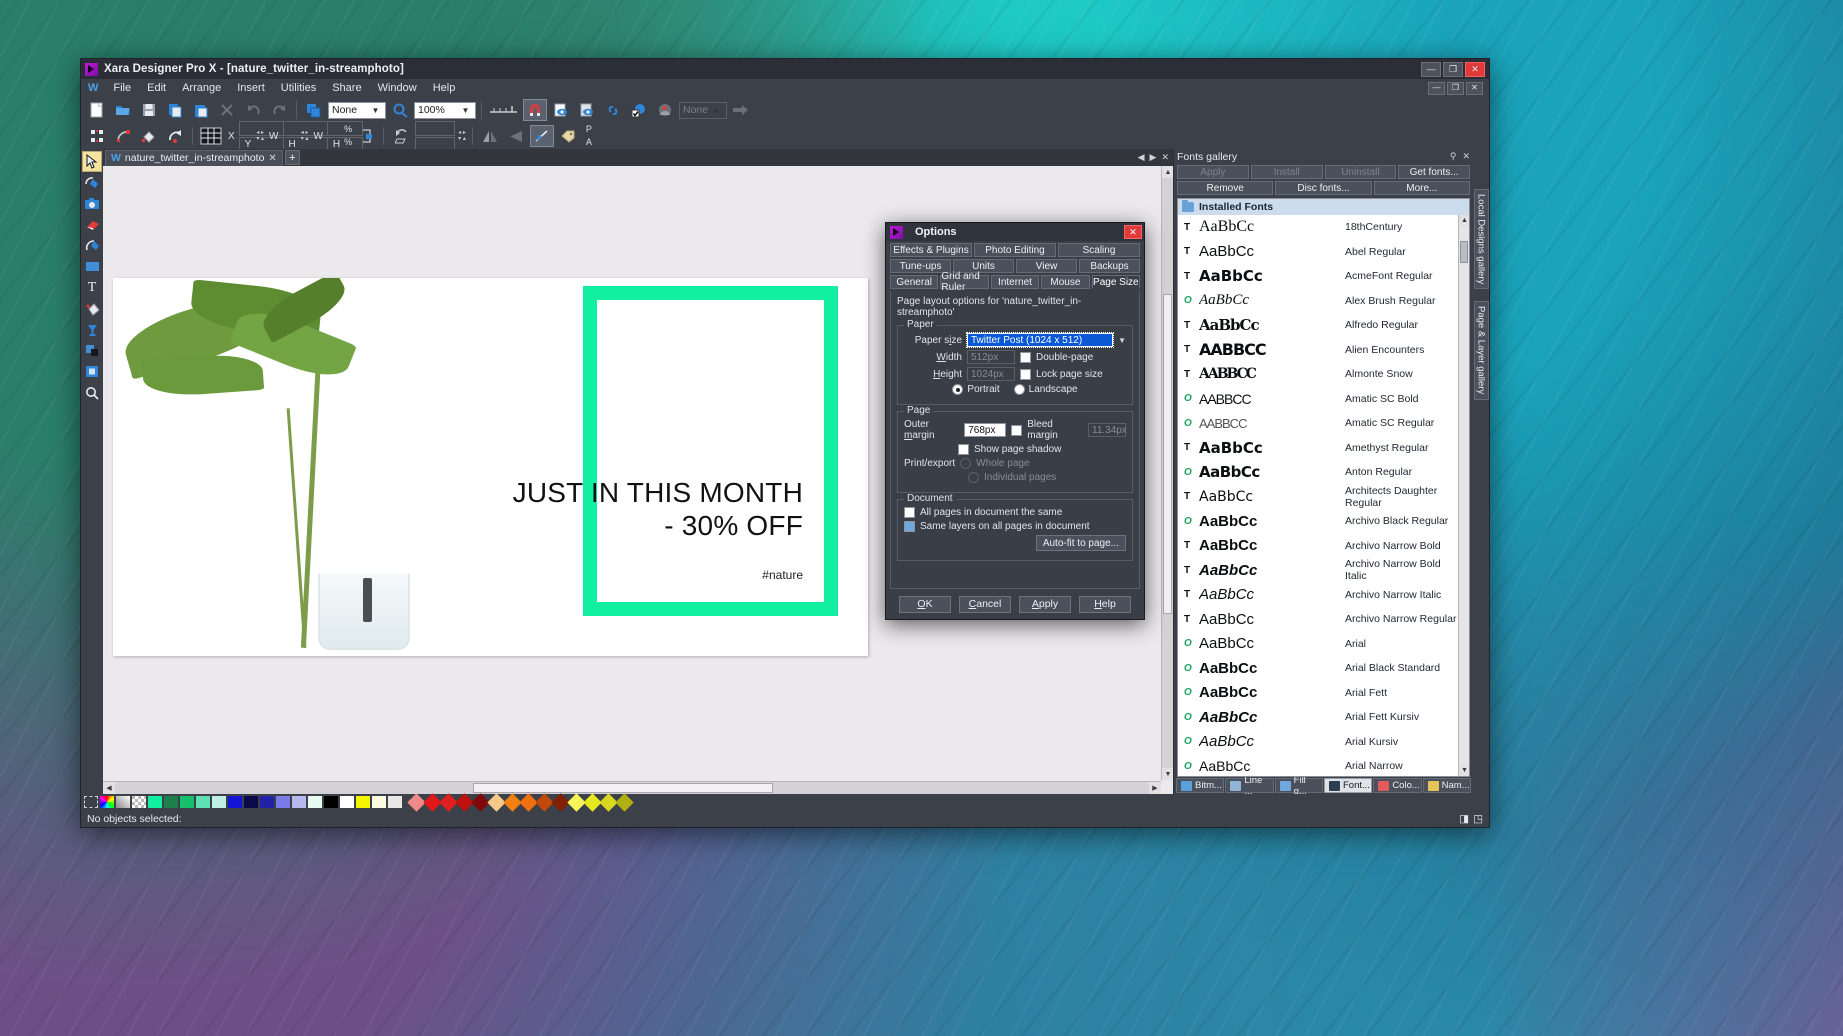 This screenshot has width=1843, height=1036. I want to click on fonts-scroll-down-icon: ▼, so click(1464, 770).